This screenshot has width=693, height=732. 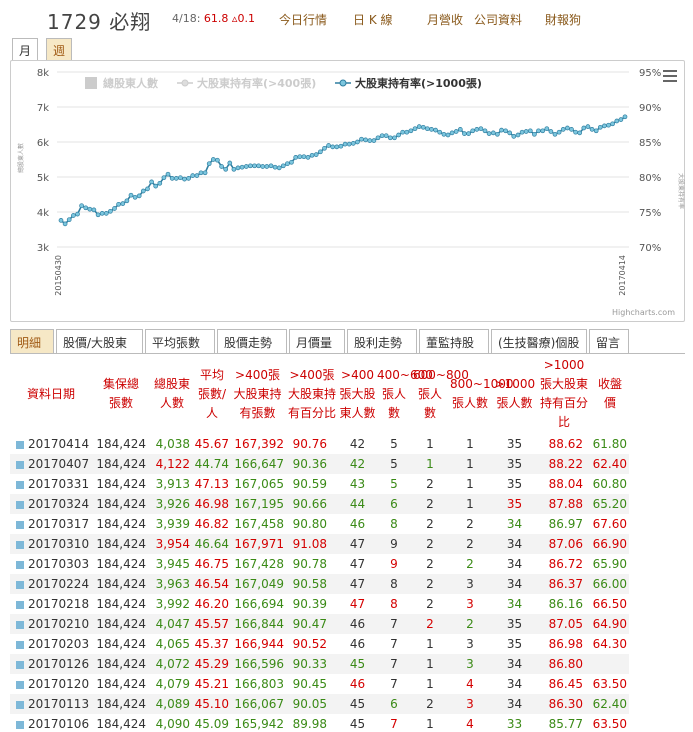 What do you see at coordinates (317, 341) in the screenshot?
I see `tab-monthly-volume: 月價量` at bounding box center [317, 341].